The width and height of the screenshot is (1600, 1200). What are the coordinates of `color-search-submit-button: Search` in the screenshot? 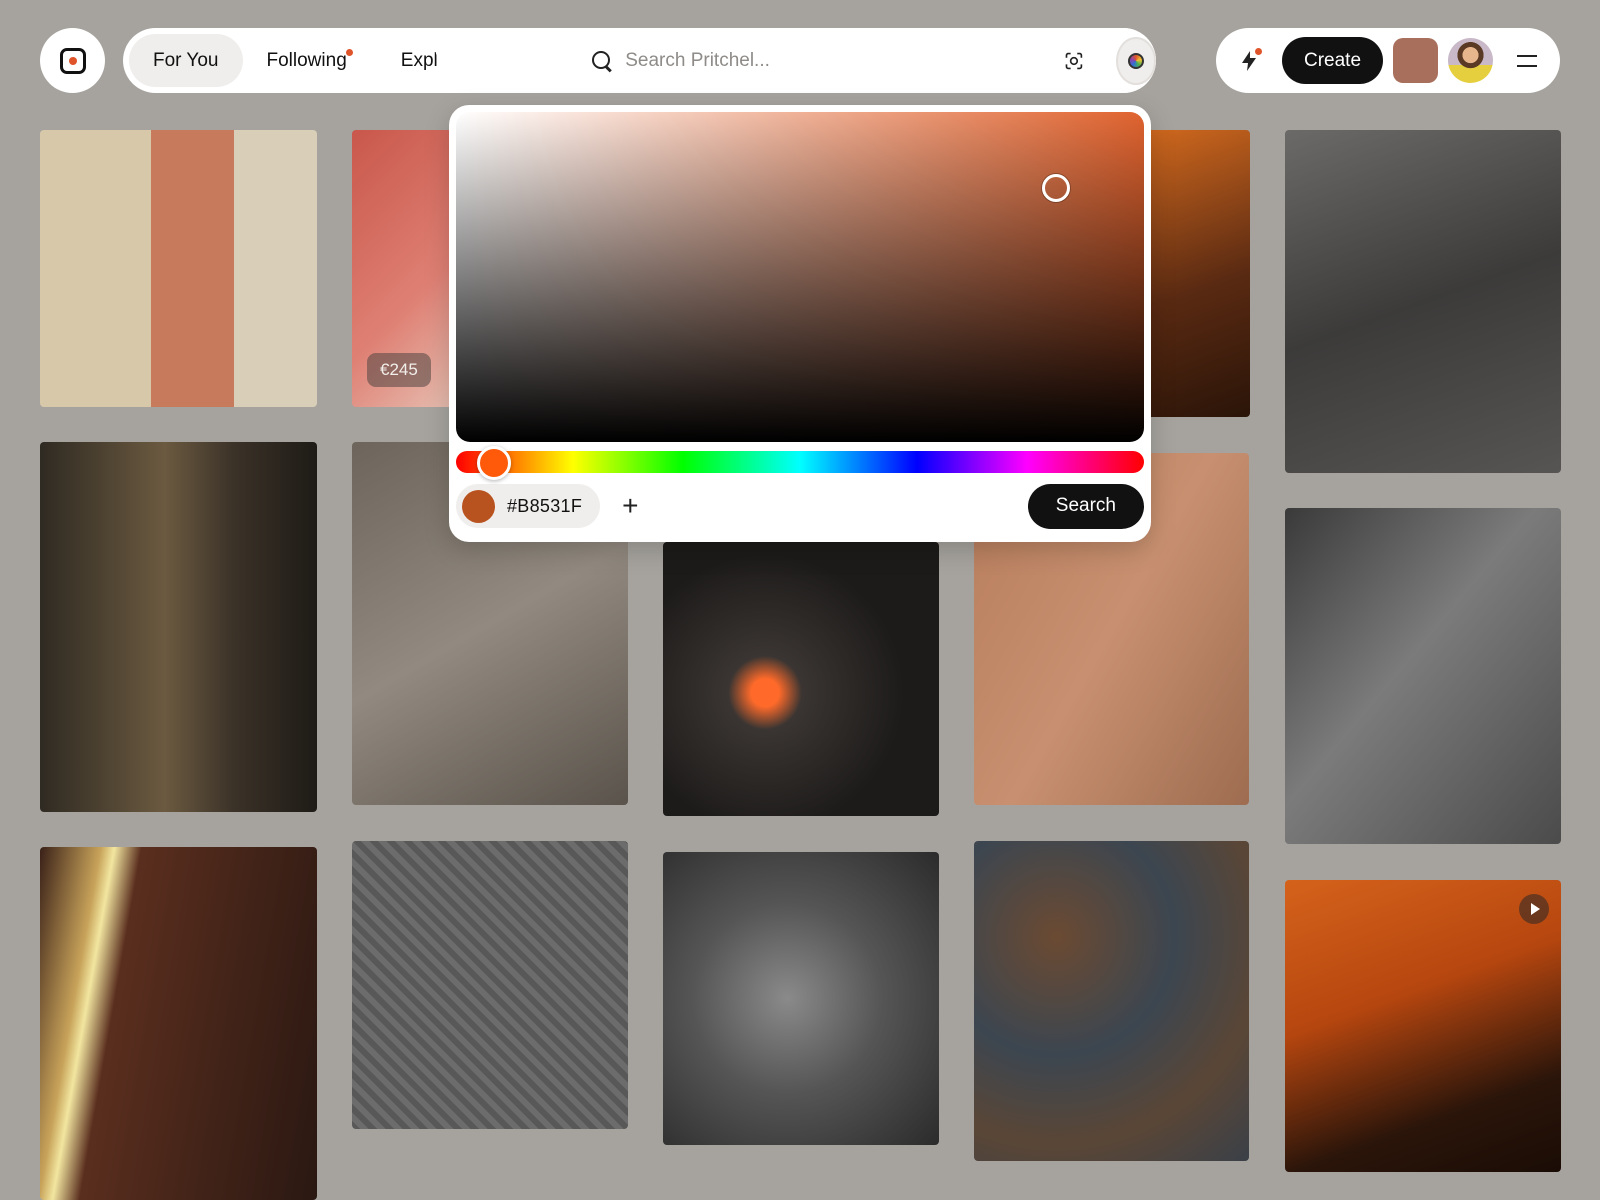 It's located at (1085, 506).